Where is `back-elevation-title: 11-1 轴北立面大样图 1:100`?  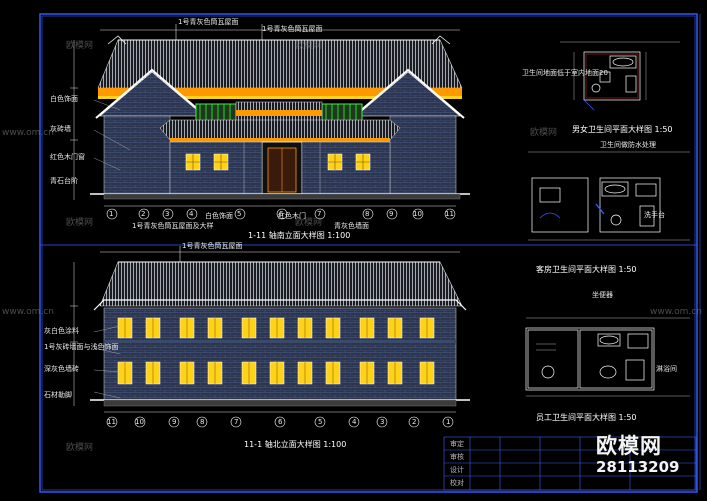
back-elevation-title: 11-1 轴北立面大样图 1:100 is located at coordinates (295, 444).